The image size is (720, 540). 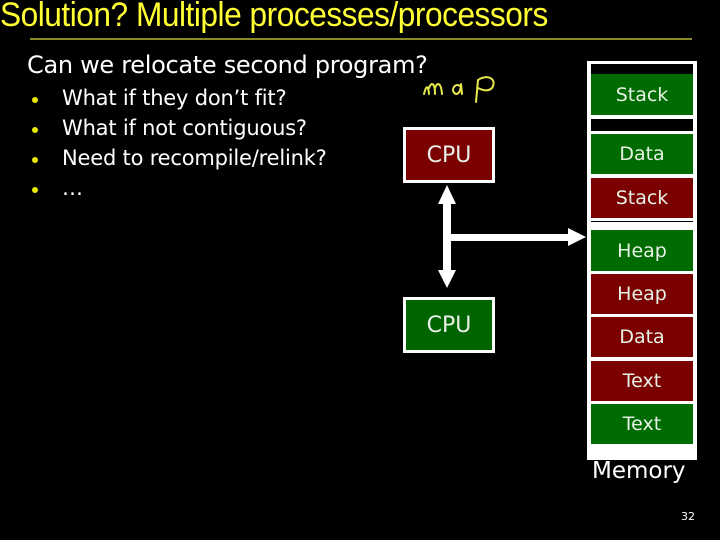 What do you see at coordinates (447, 279) in the screenshot?
I see `arrow-down-icon` at bounding box center [447, 279].